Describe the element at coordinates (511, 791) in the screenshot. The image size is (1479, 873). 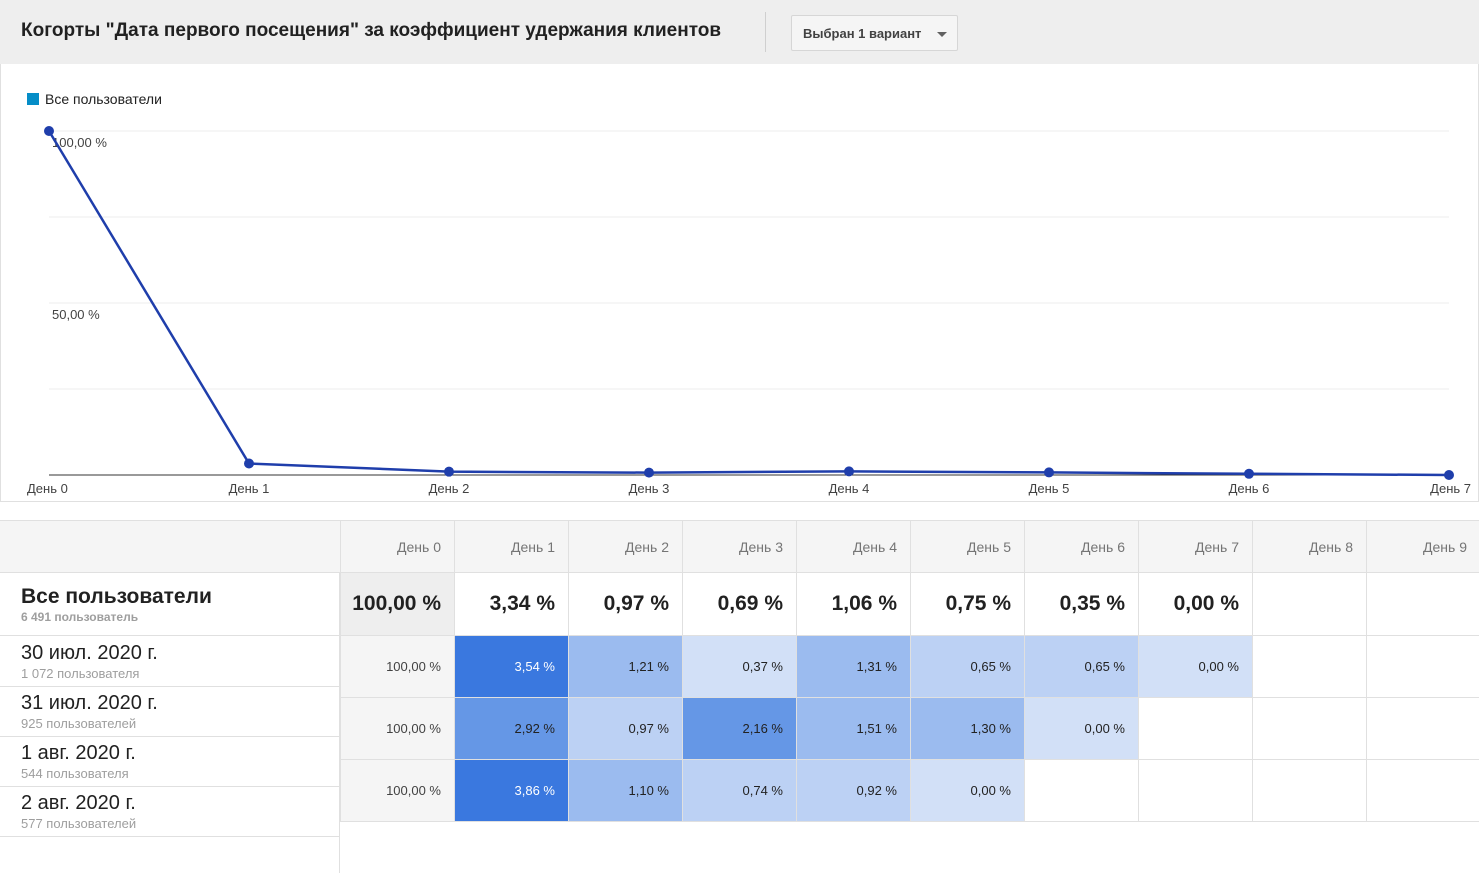
I see `retention-cell: 3,86 %` at that location.